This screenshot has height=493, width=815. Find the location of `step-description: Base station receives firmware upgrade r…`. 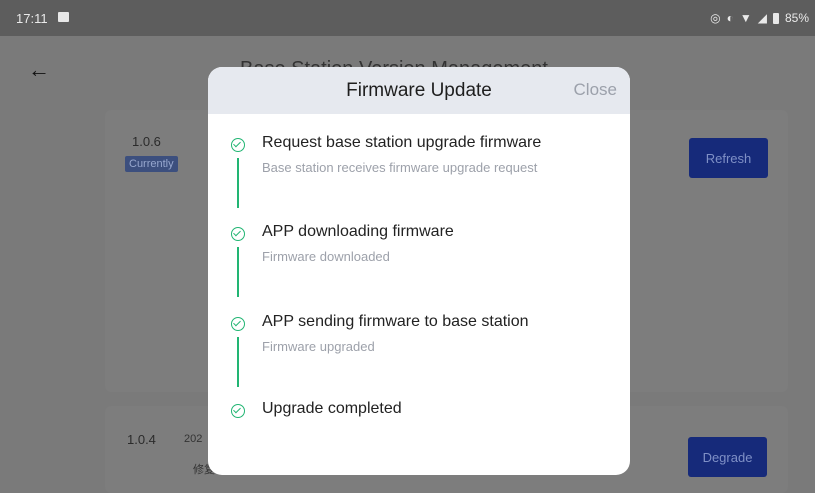

step-description: Base station receives firmware upgrade r… is located at coordinates (400, 167).